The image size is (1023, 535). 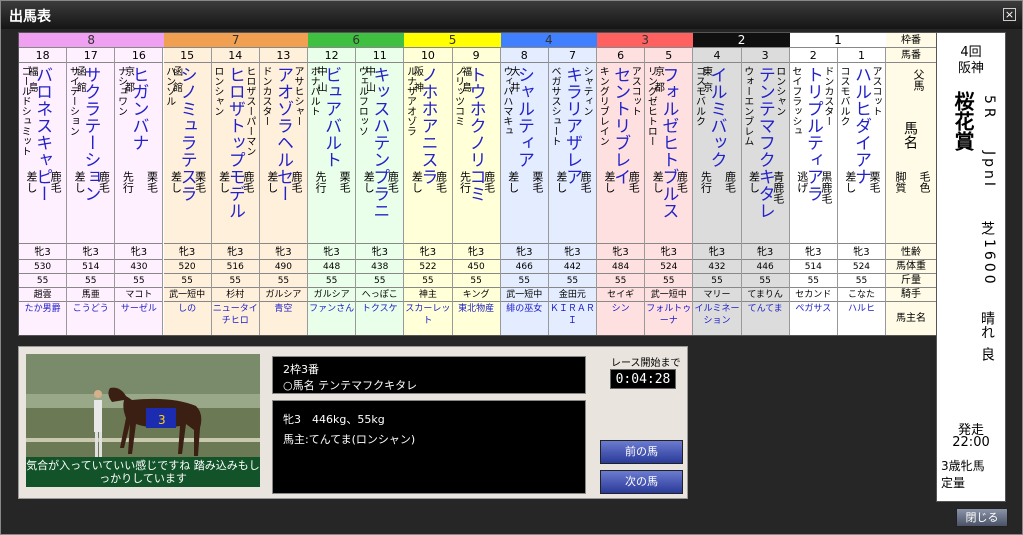 What do you see at coordinates (779, 91) in the screenshot?
I see `horse-dam: ロンシャン` at bounding box center [779, 91].